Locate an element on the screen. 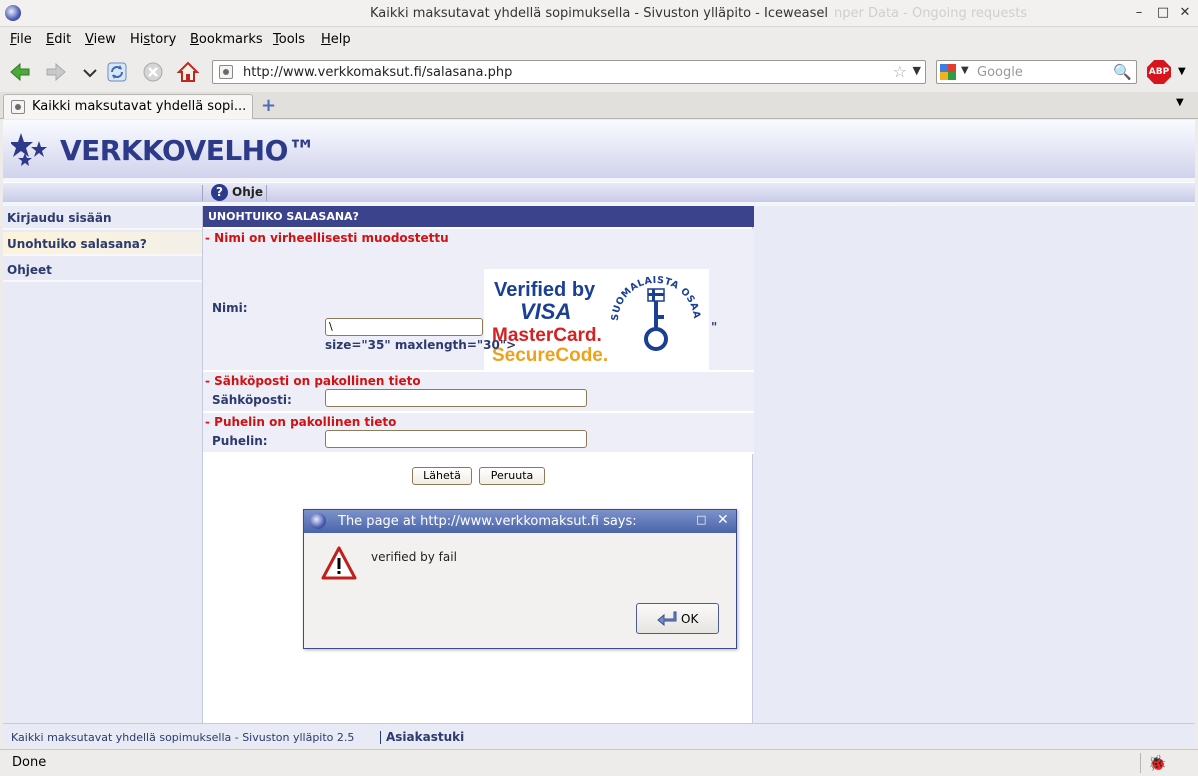  status-divider is located at coordinates (1140, 763).